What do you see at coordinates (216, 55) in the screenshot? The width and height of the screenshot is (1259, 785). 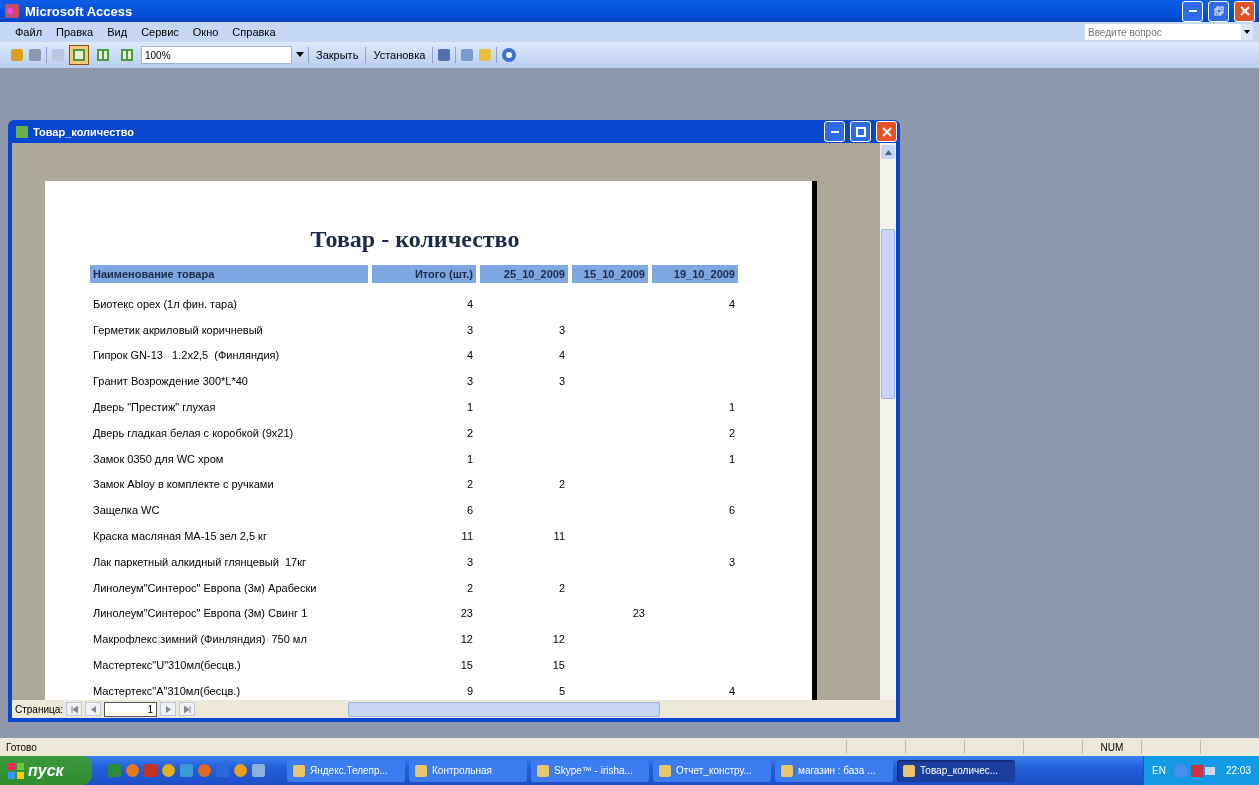 I see `zoom-combo: 100%` at bounding box center [216, 55].